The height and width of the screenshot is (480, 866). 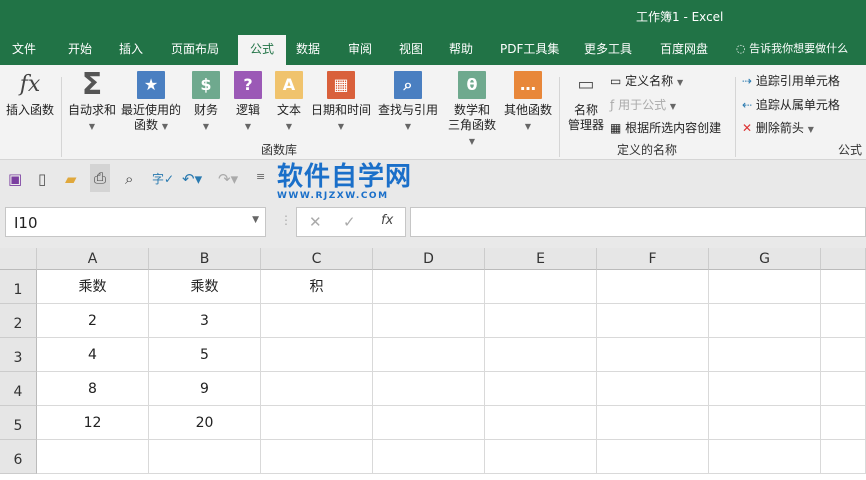 I want to click on chevron-down-icon: ▼, so click(x=255, y=220).